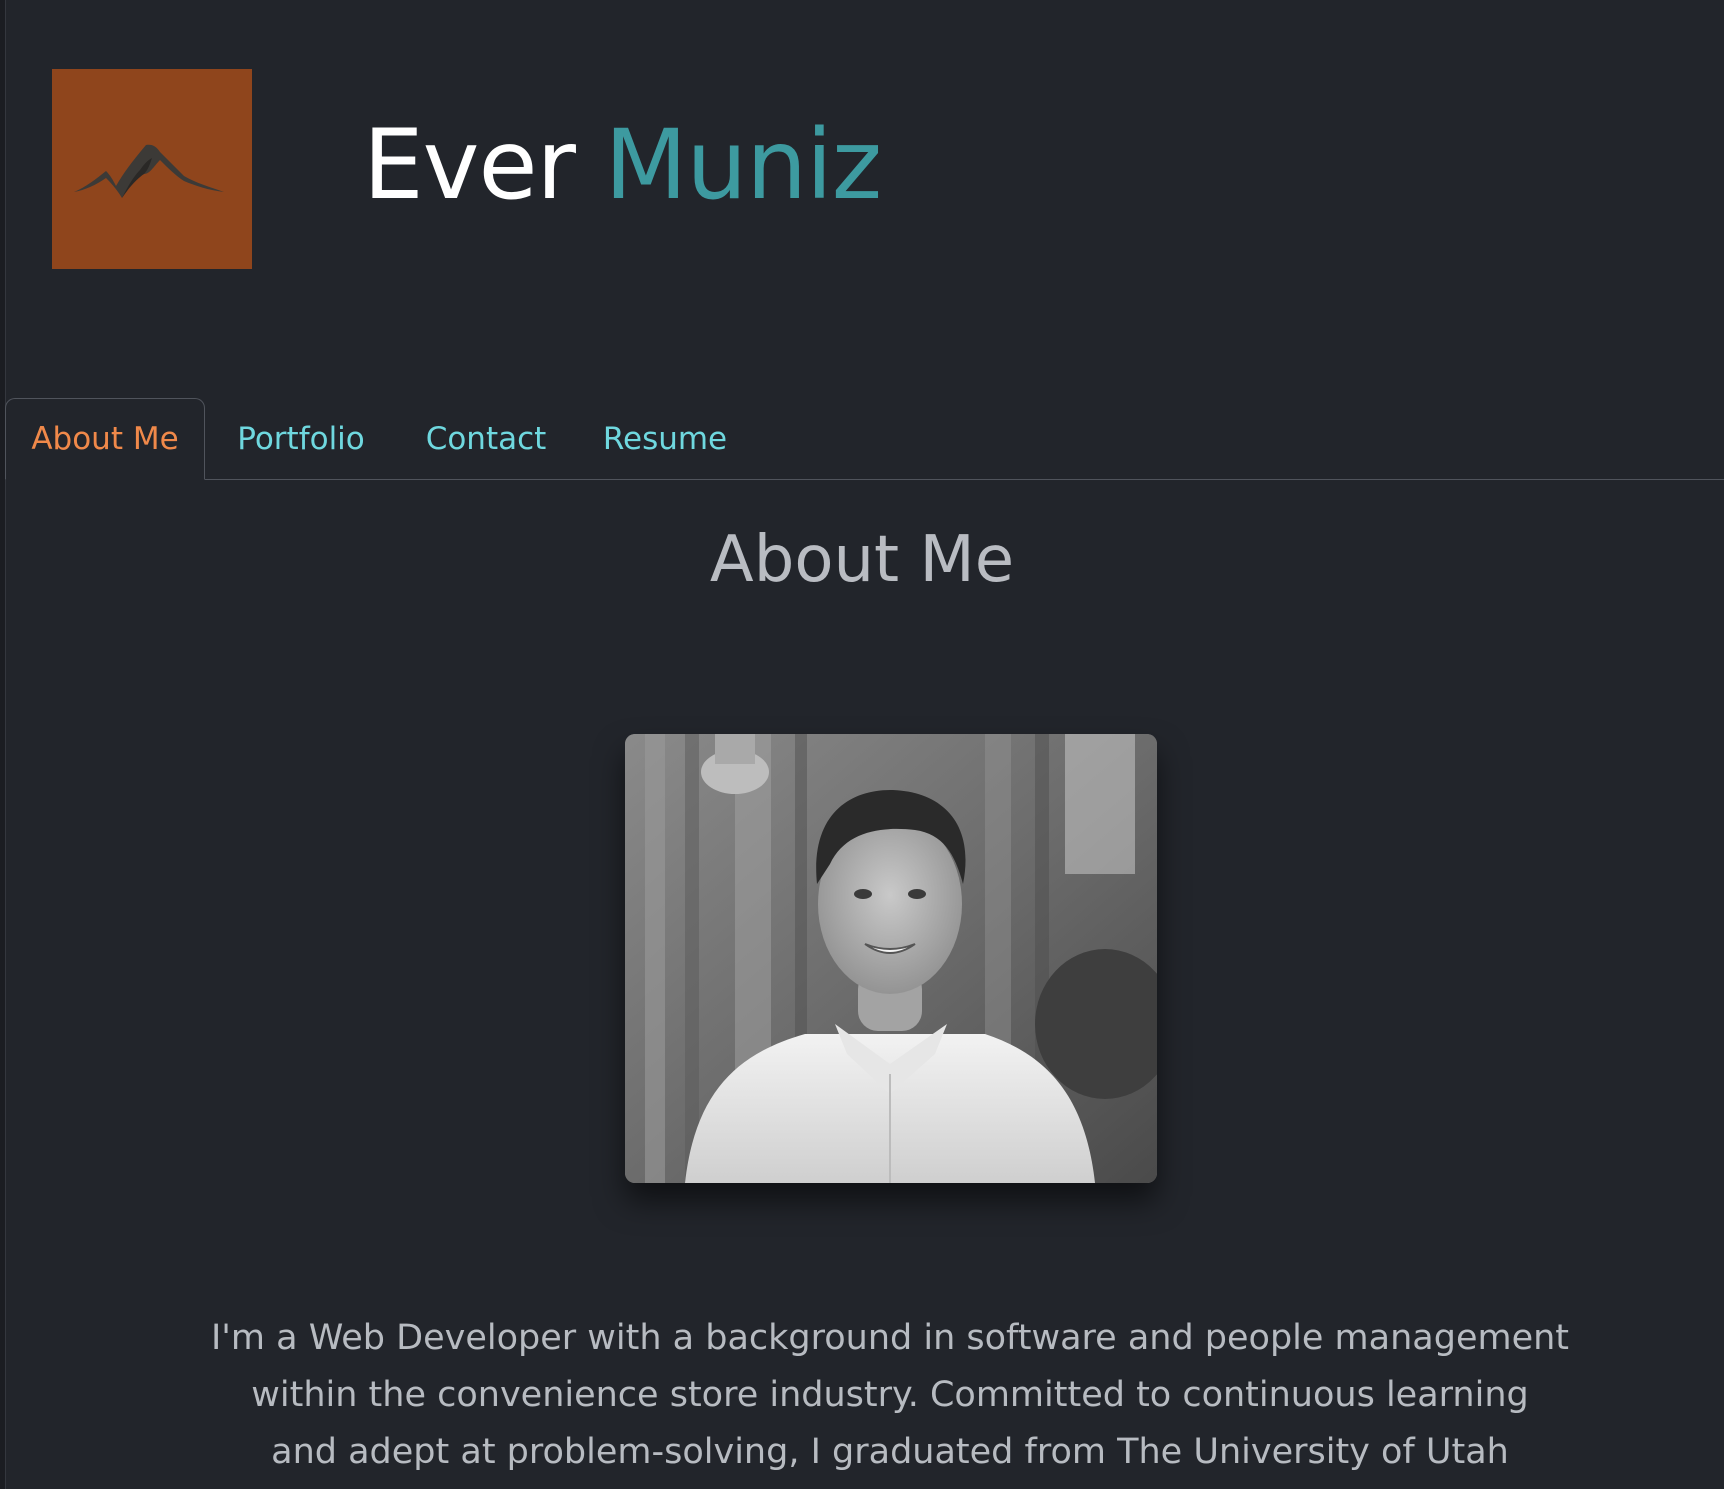 The image size is (1724, 1489). Describe the element at coordinates (862, 560) in the screenshot. I see `section-heading: About Me` at that location.